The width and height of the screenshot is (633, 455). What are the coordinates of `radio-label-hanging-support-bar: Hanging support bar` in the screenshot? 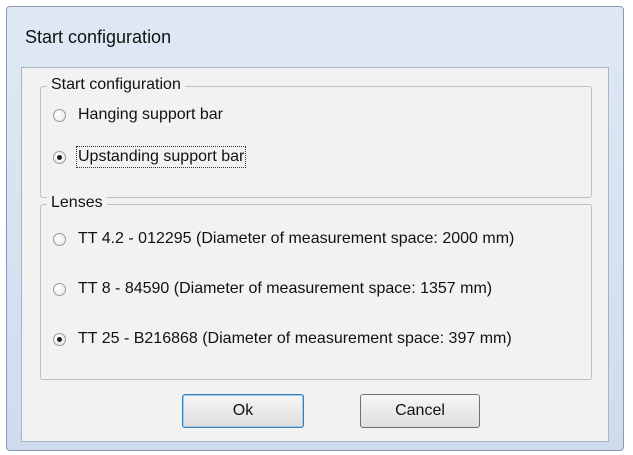 It's located at (150, 114).